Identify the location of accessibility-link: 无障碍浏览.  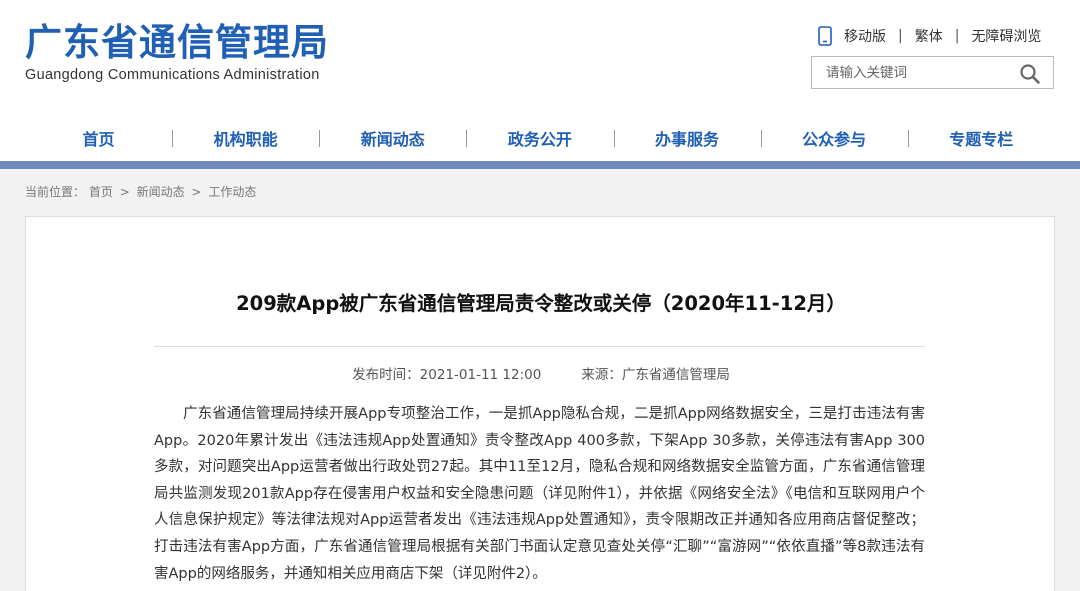
(1006, 36).